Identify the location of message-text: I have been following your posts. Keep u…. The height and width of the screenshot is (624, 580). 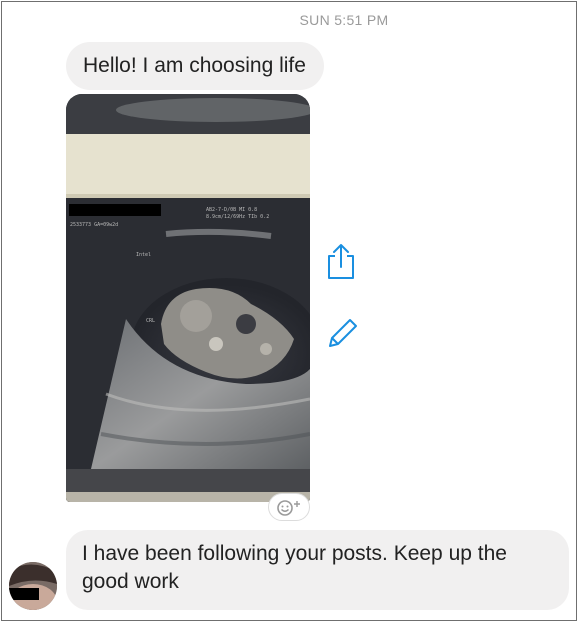
(294, 567).